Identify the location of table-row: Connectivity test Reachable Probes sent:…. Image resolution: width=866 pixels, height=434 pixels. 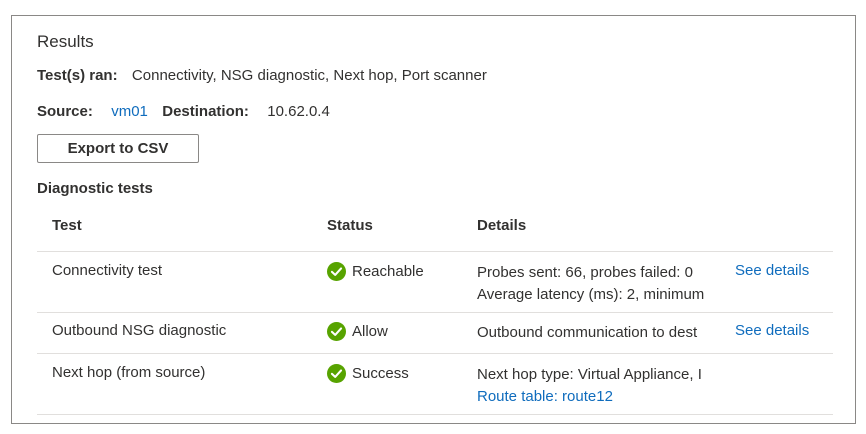
(435, 282).